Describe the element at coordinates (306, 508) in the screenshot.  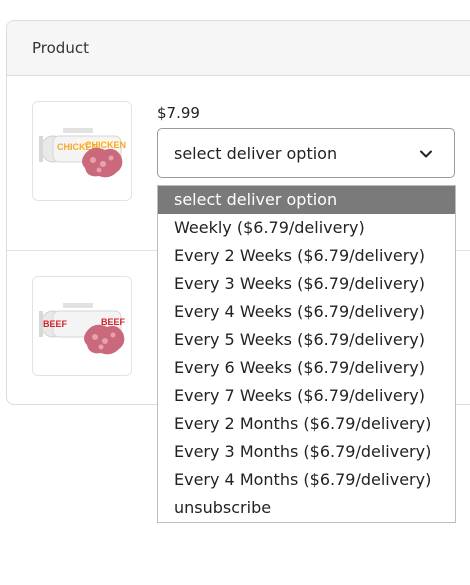
I see `dropdown-option: unsubscribe` at that location.